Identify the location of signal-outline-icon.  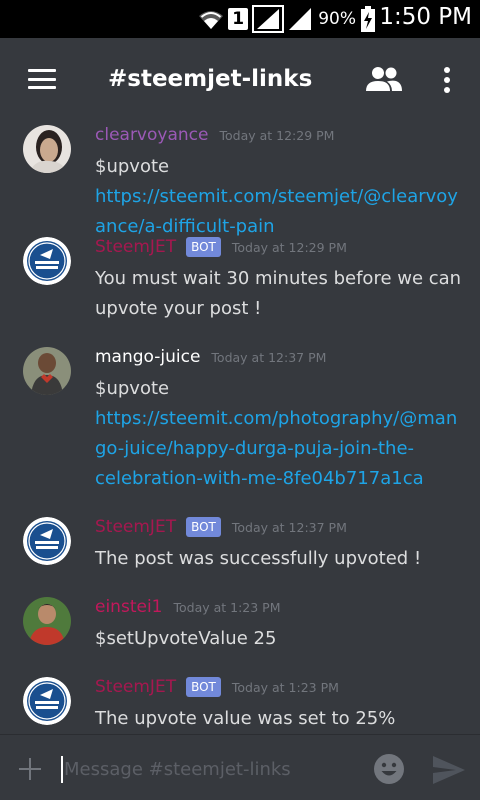
(268, 19).